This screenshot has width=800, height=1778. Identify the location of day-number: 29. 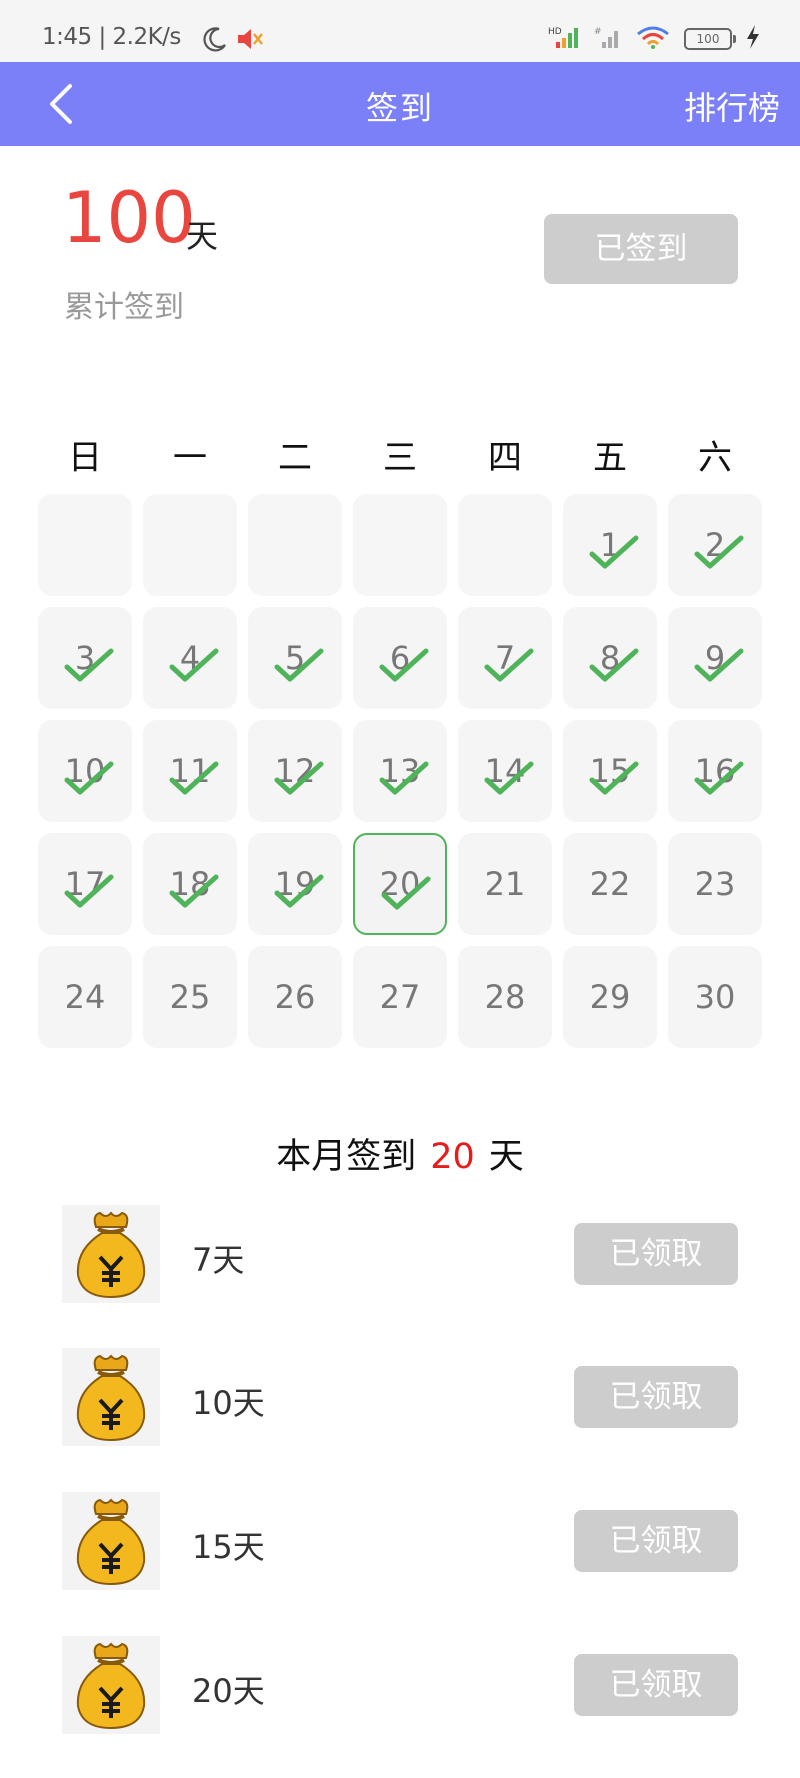
(610, 997).